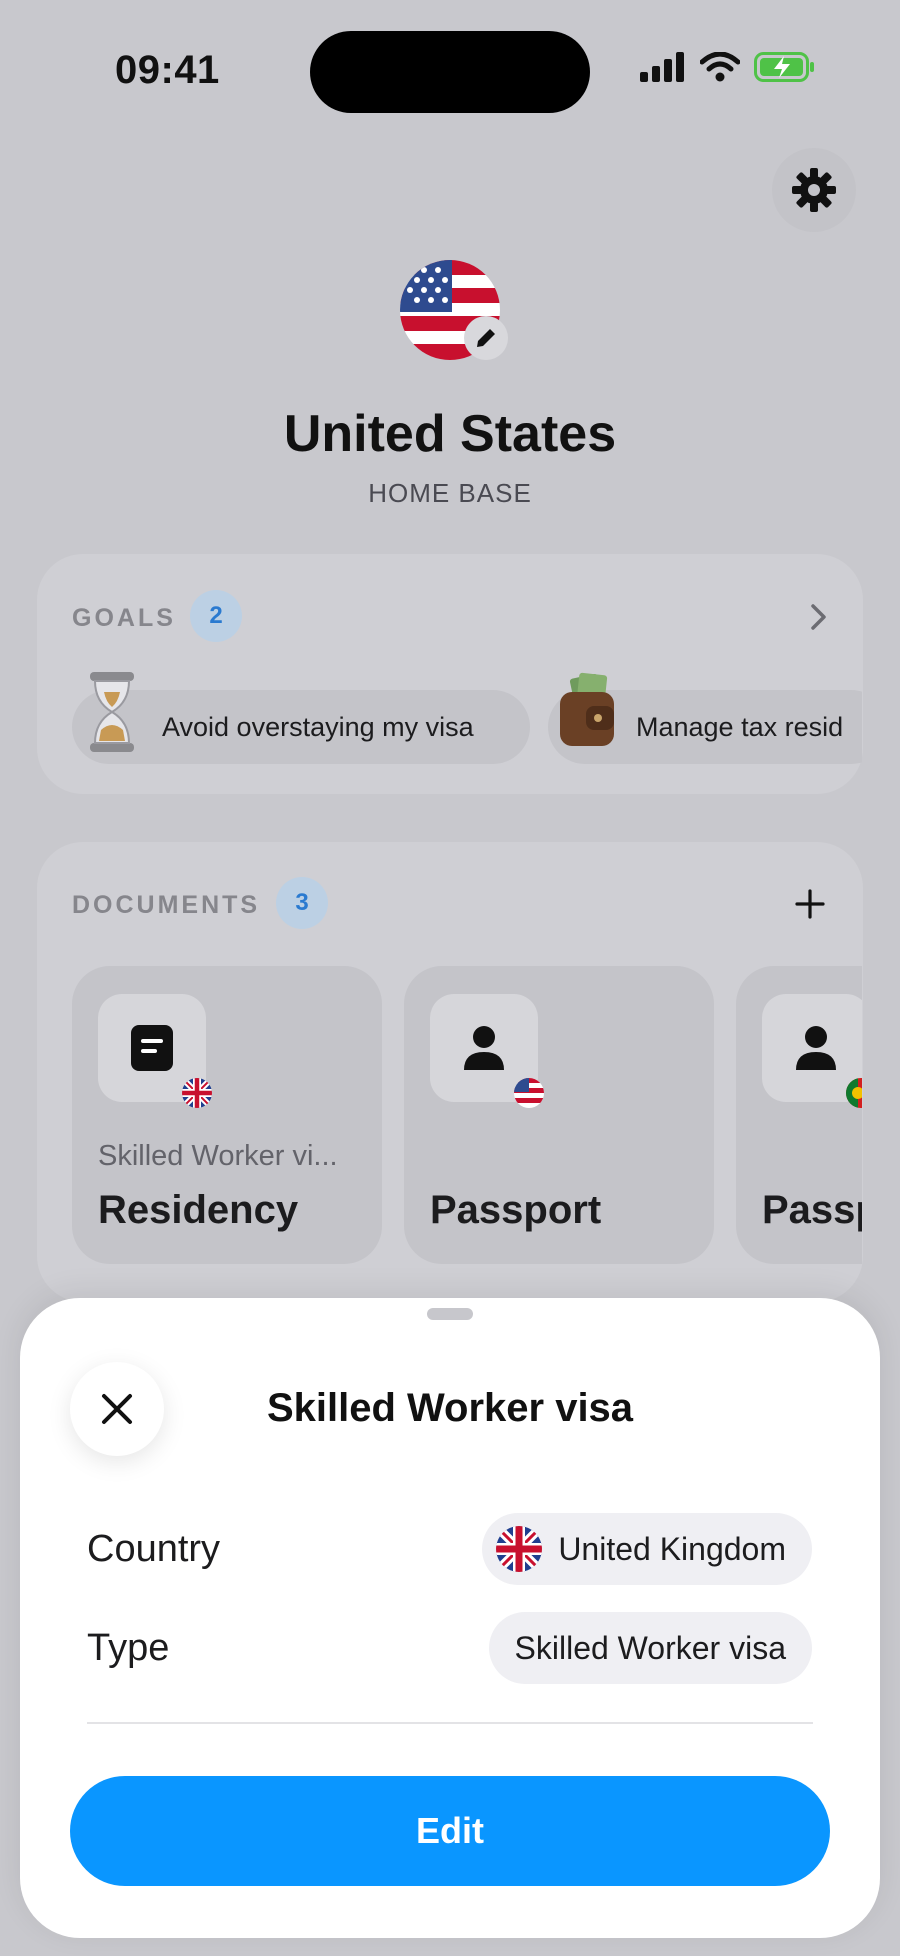 The height and width of the screenshot is (1956, 900). I want to click on pencil-icon, so click(486, 338).